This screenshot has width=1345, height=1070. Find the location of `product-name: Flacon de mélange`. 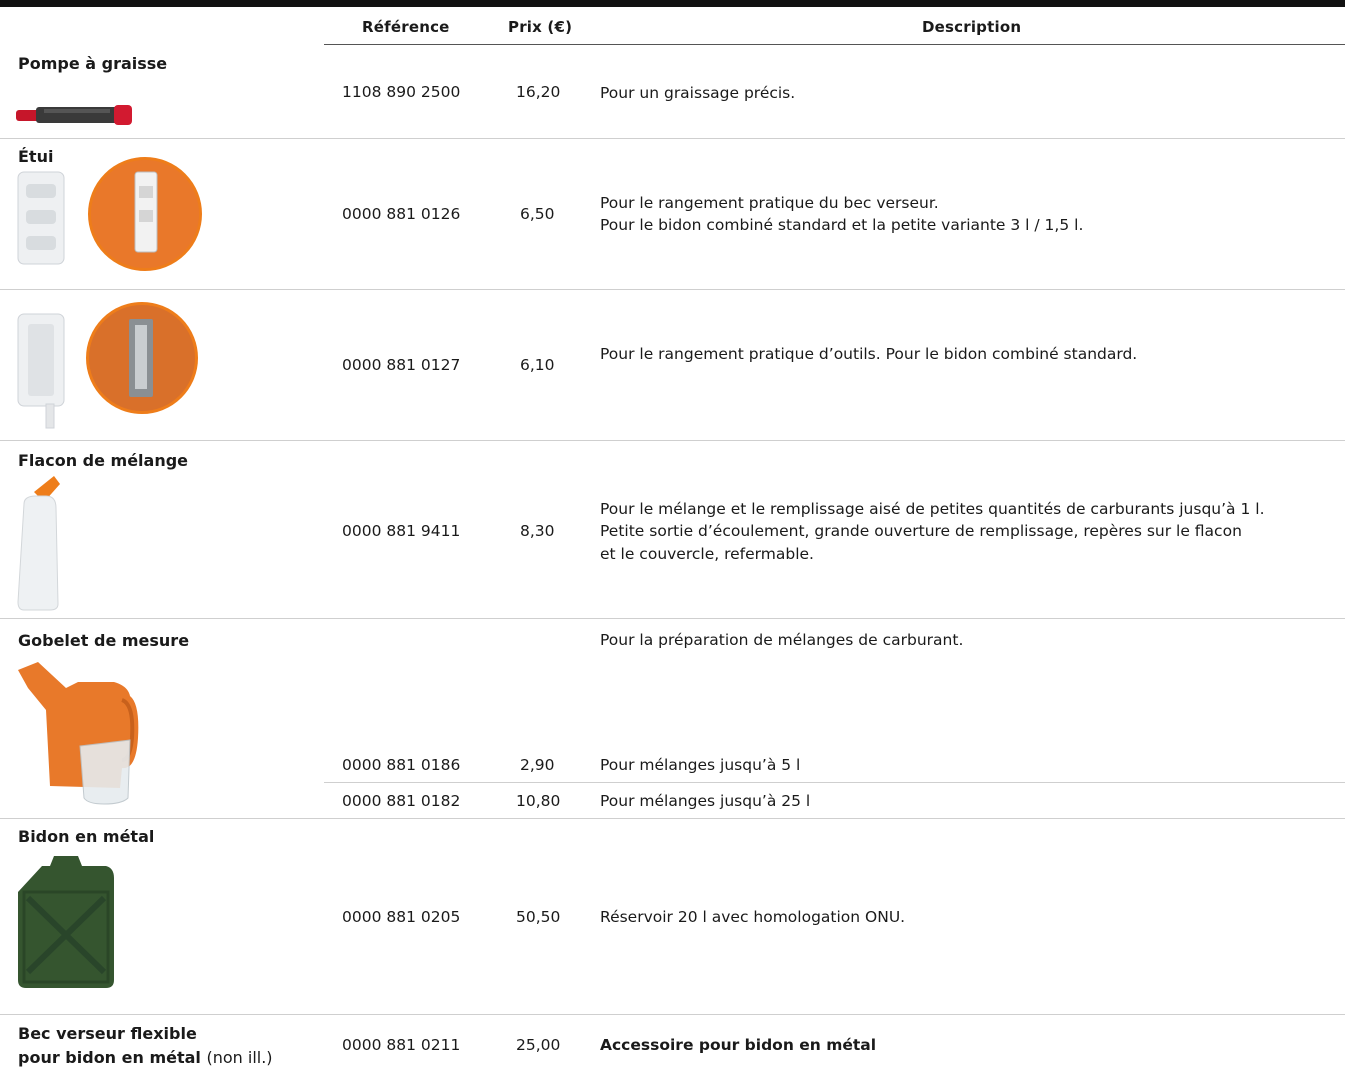

product-name: Flacon de mélange is located at coordinates (103, 460).